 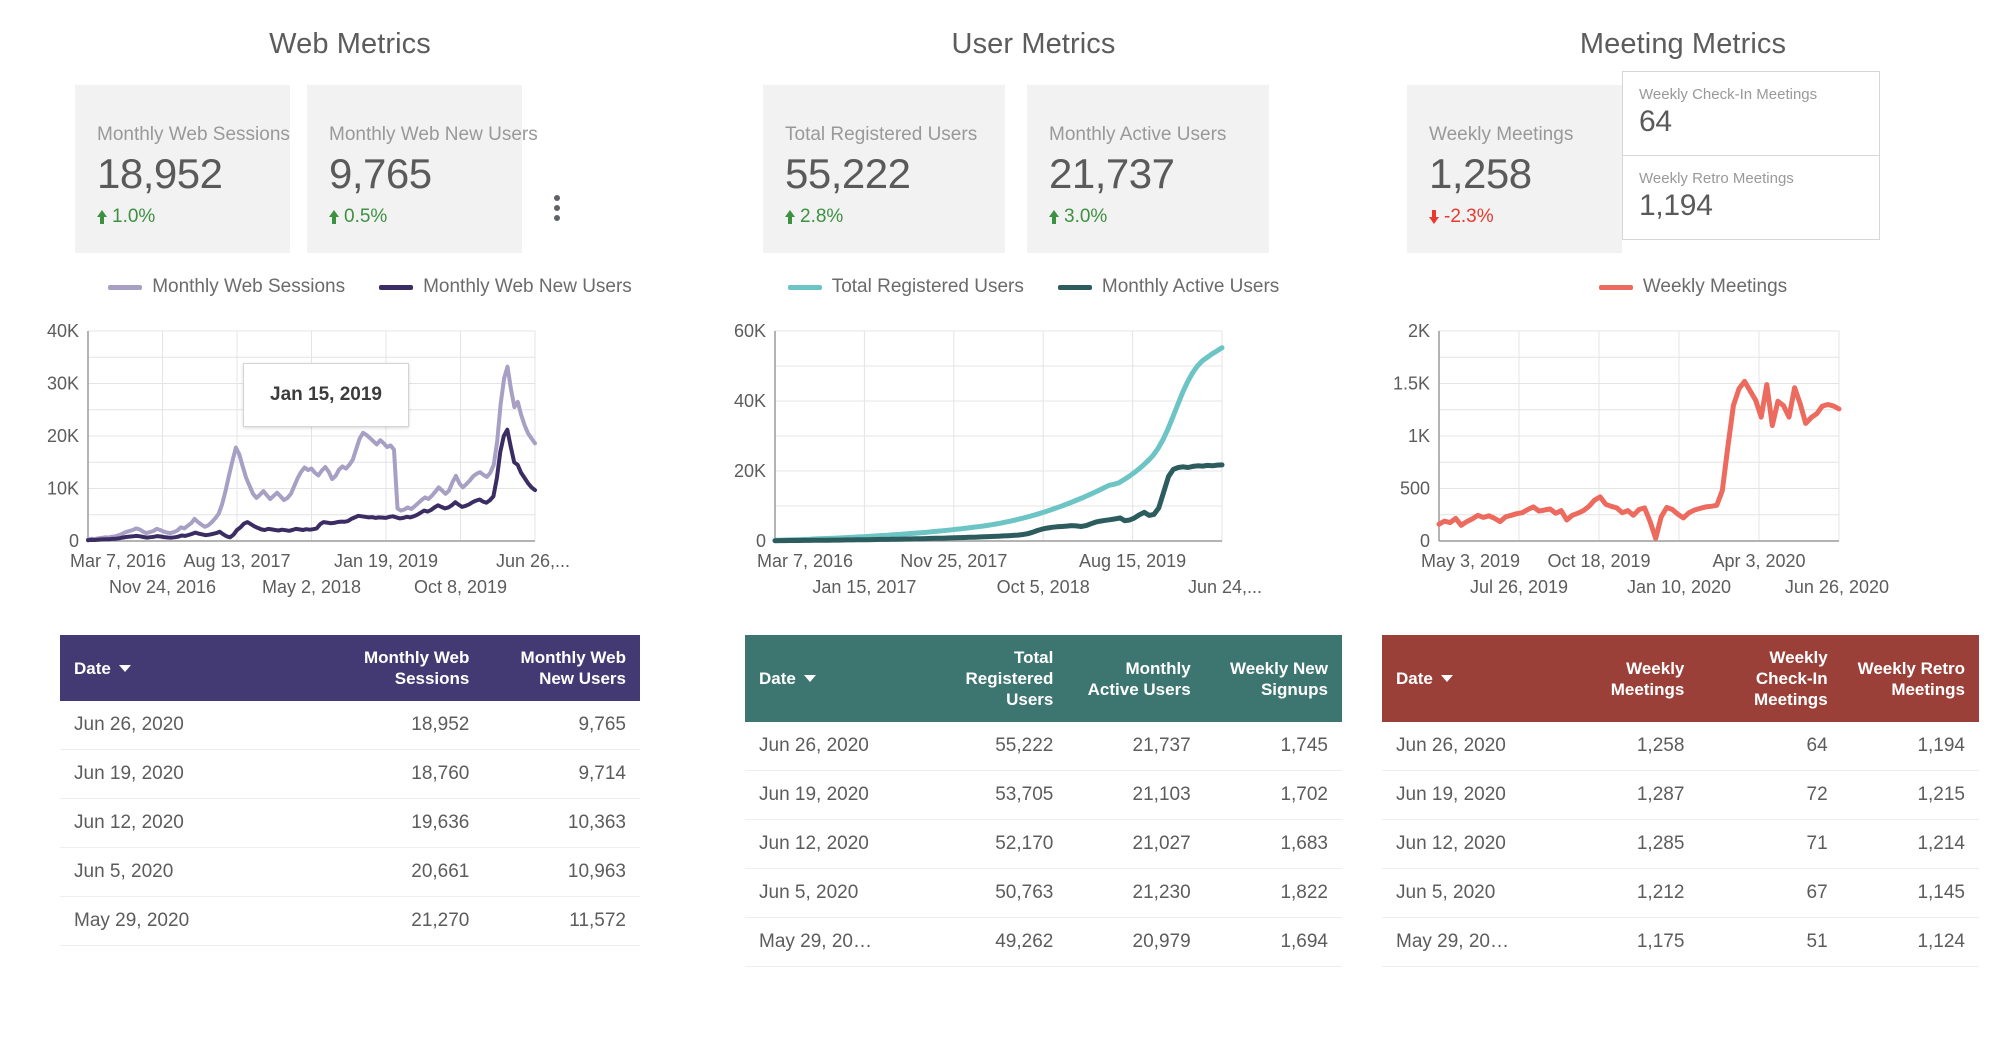 What do you see at coordinates (561, 668) in the screenshot?
I see `table-col-monthly-web-new-users: Monthly Web New Users` at bounding box center [561, 668].